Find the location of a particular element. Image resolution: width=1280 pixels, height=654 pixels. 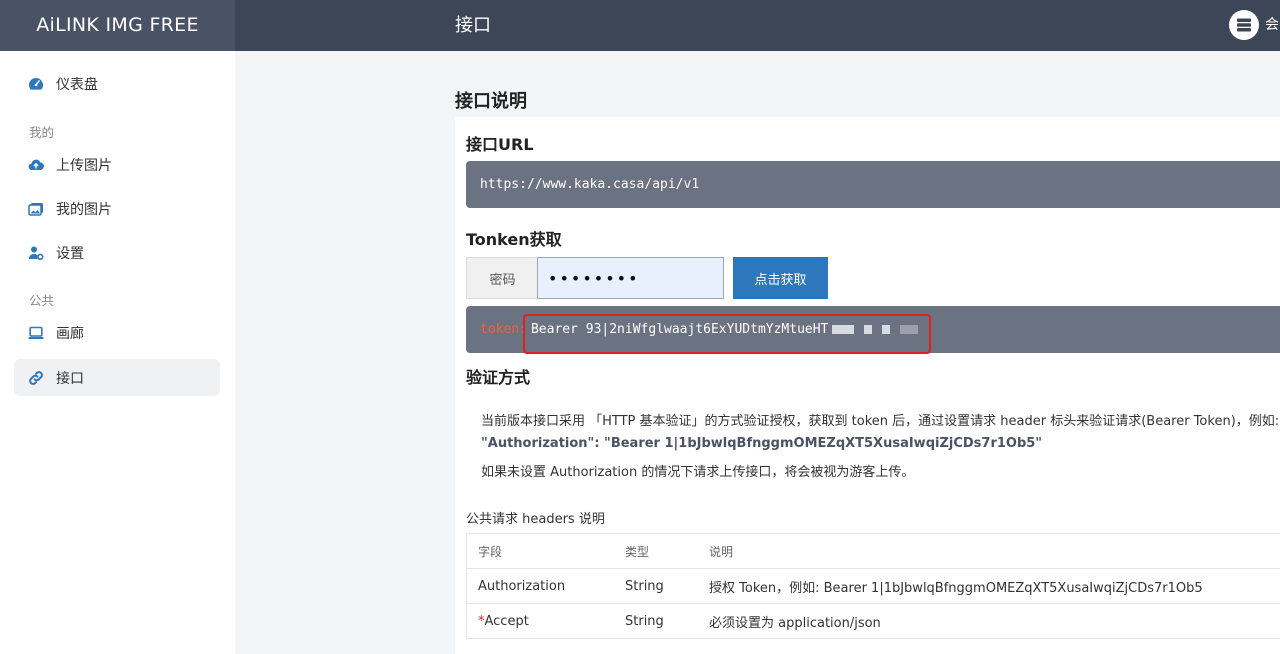

sidebar-item-settings: 设置 is located at coordinates (117, 252).